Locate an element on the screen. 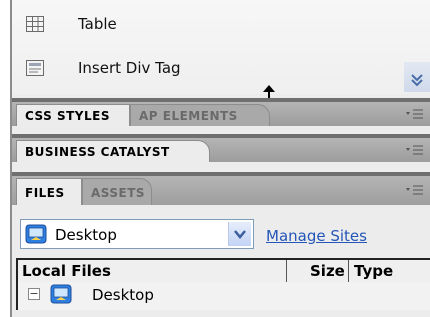 The height and width of the screenshot is (317, 430). insert-item-div-tag: Insert Div Tag is located at coordinates (202, 68).